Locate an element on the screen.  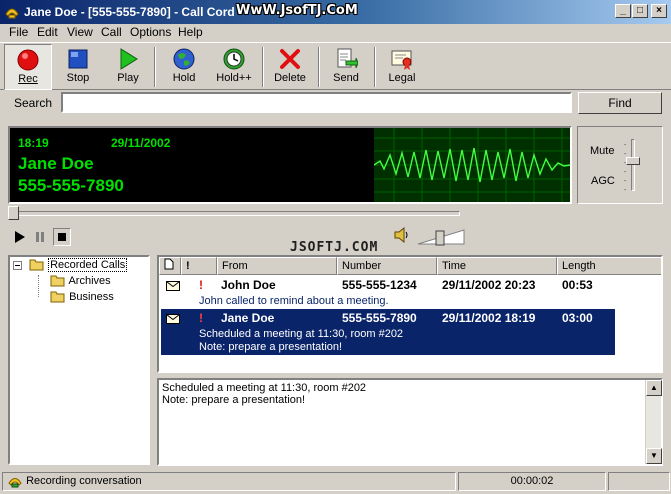
rec-label: Rec is located at coordinates (28, 79).